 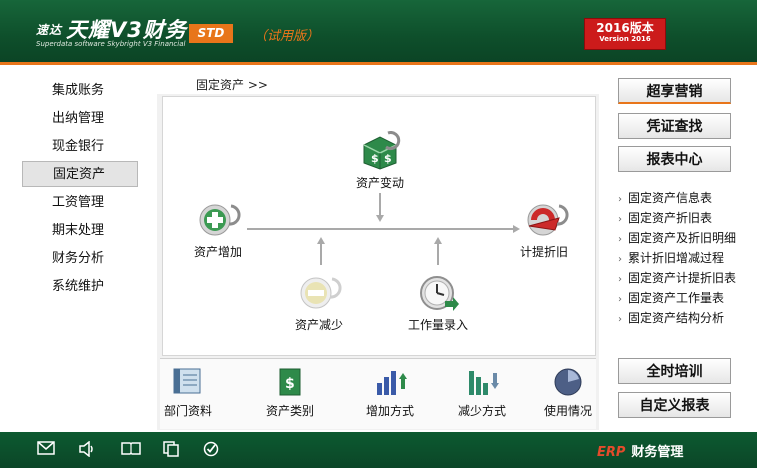 I want to click on logo-text: 天耀V3财务, so click(x=126, y=30).